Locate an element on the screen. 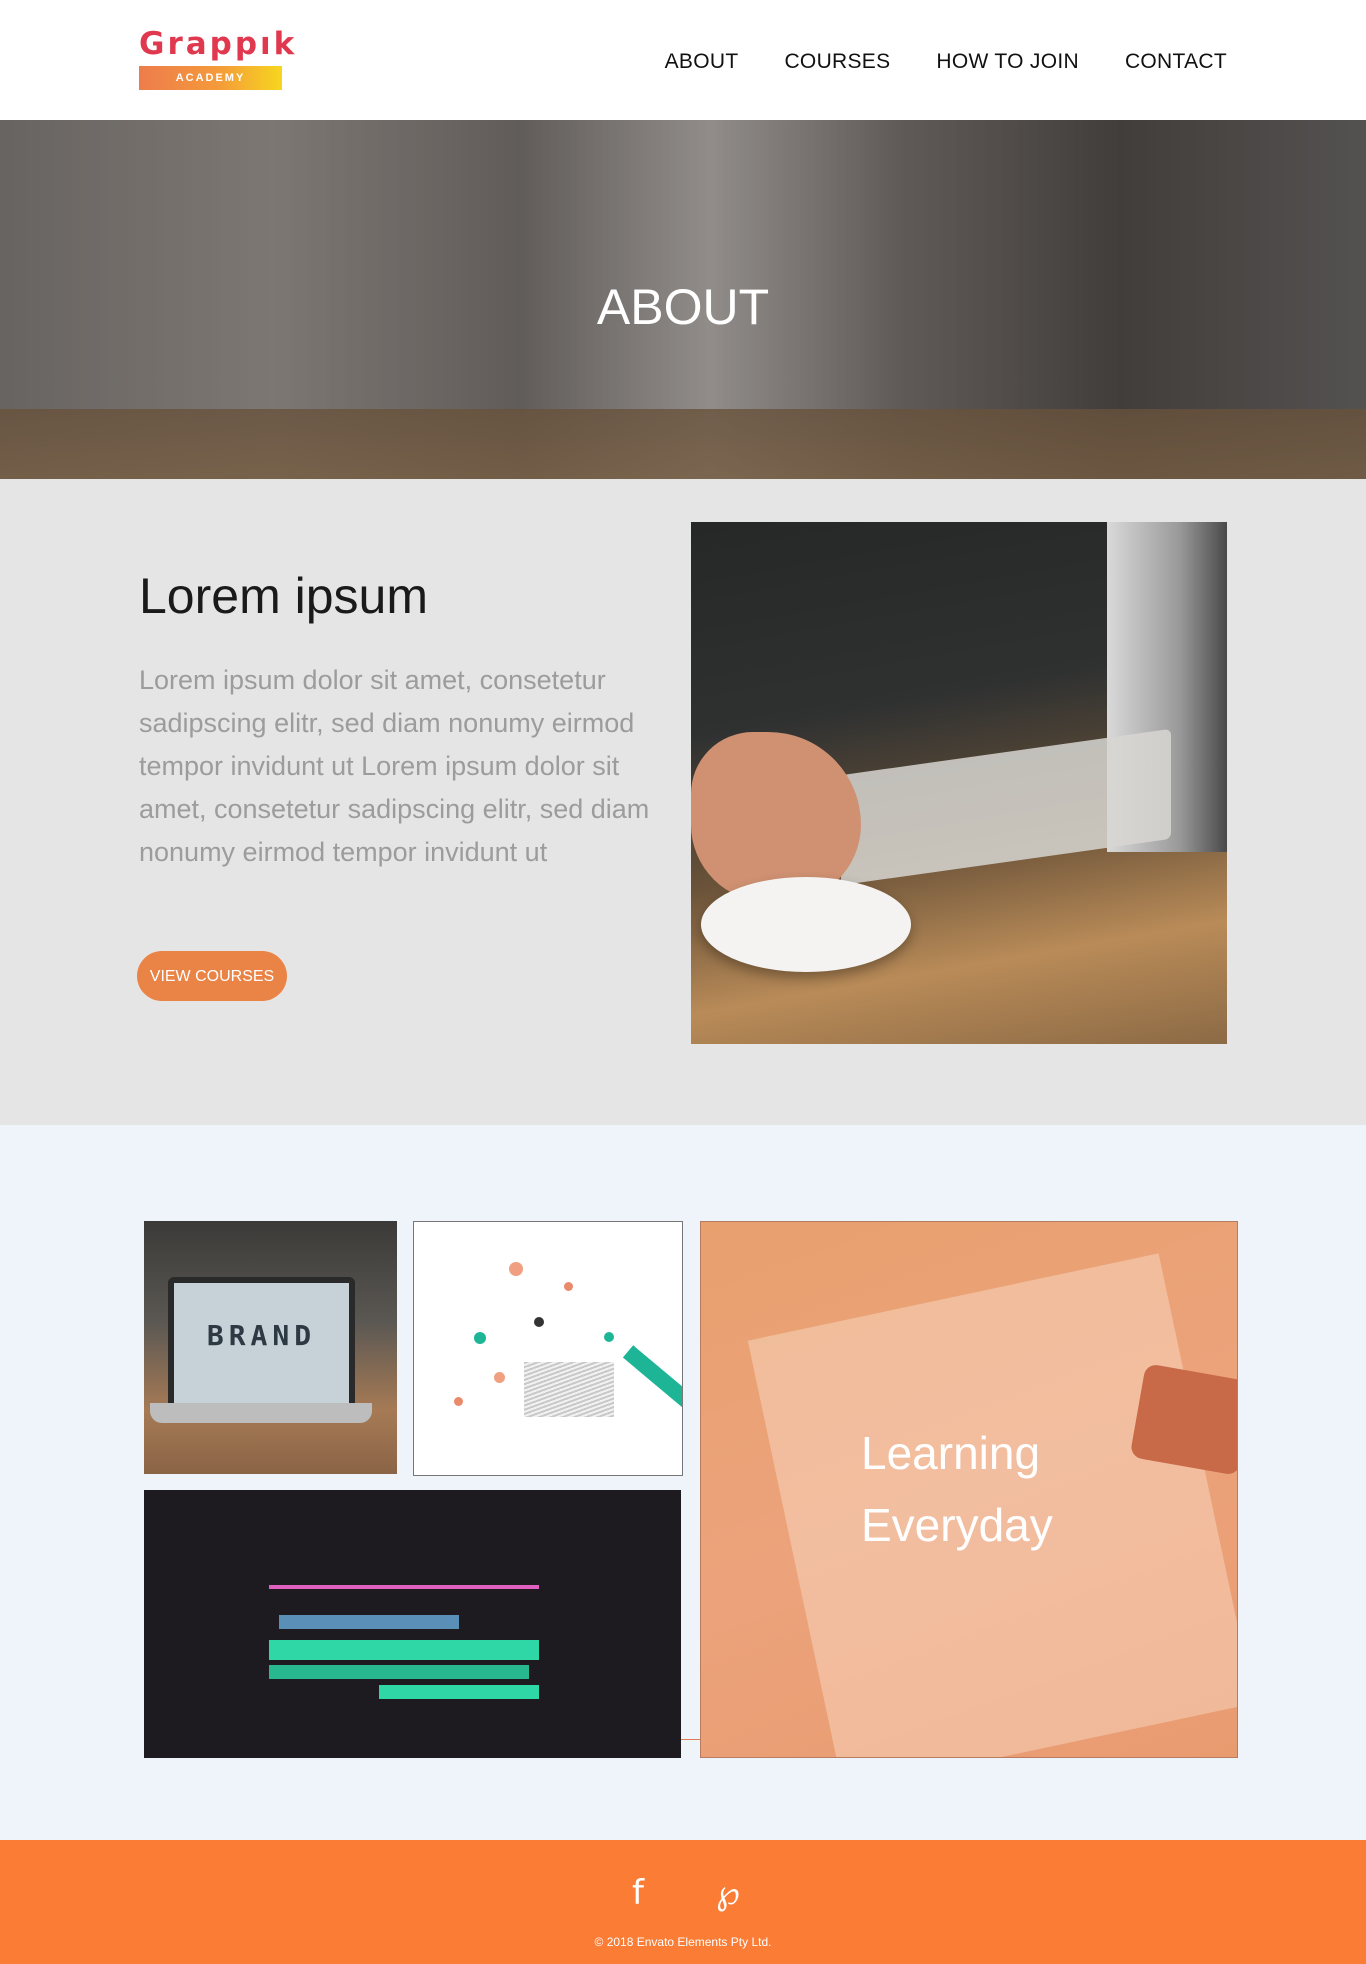  nav-courses: COURSES is located at coordinates (837, 62).